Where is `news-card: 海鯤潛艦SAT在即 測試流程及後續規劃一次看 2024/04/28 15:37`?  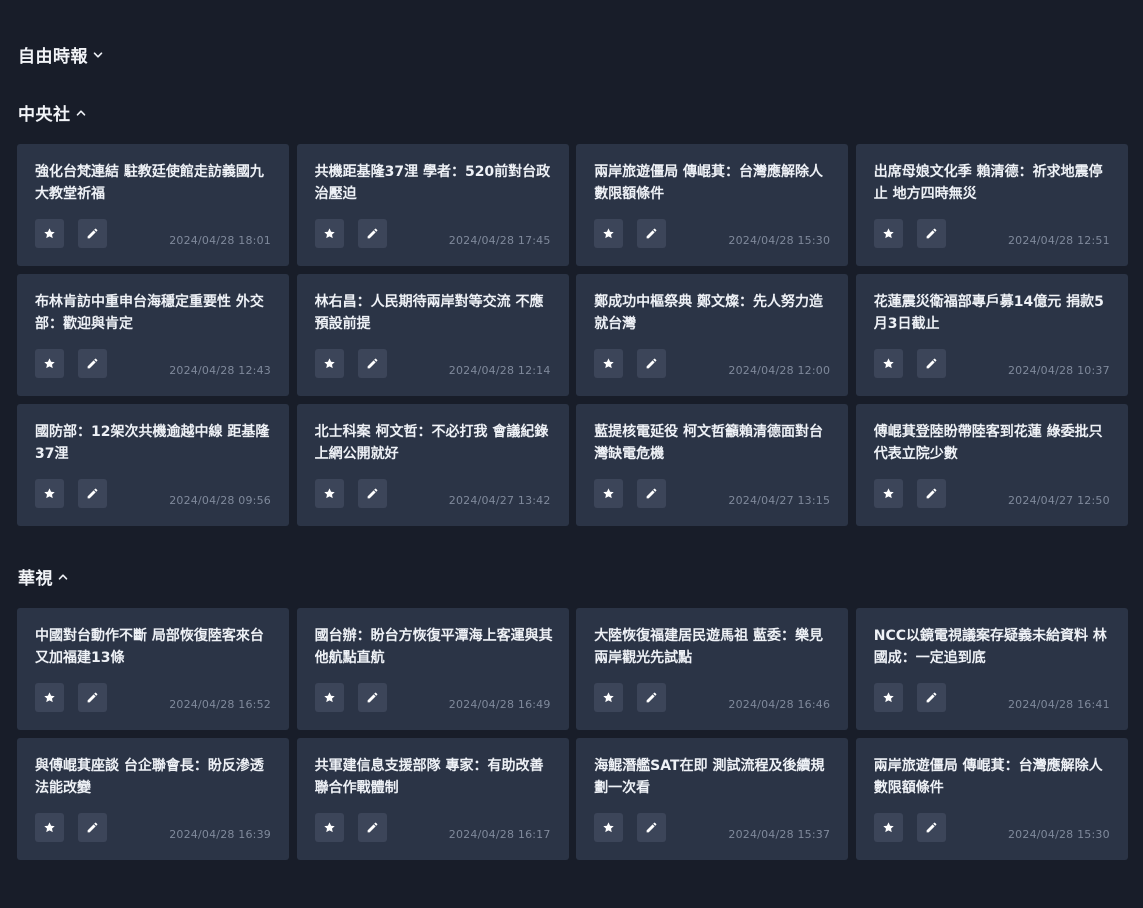 news-card: 海鯤潛艦SAT在即 測試流程及後續規劃一次看 2024/04/28 15:37 is located at coordinates (712, 799).